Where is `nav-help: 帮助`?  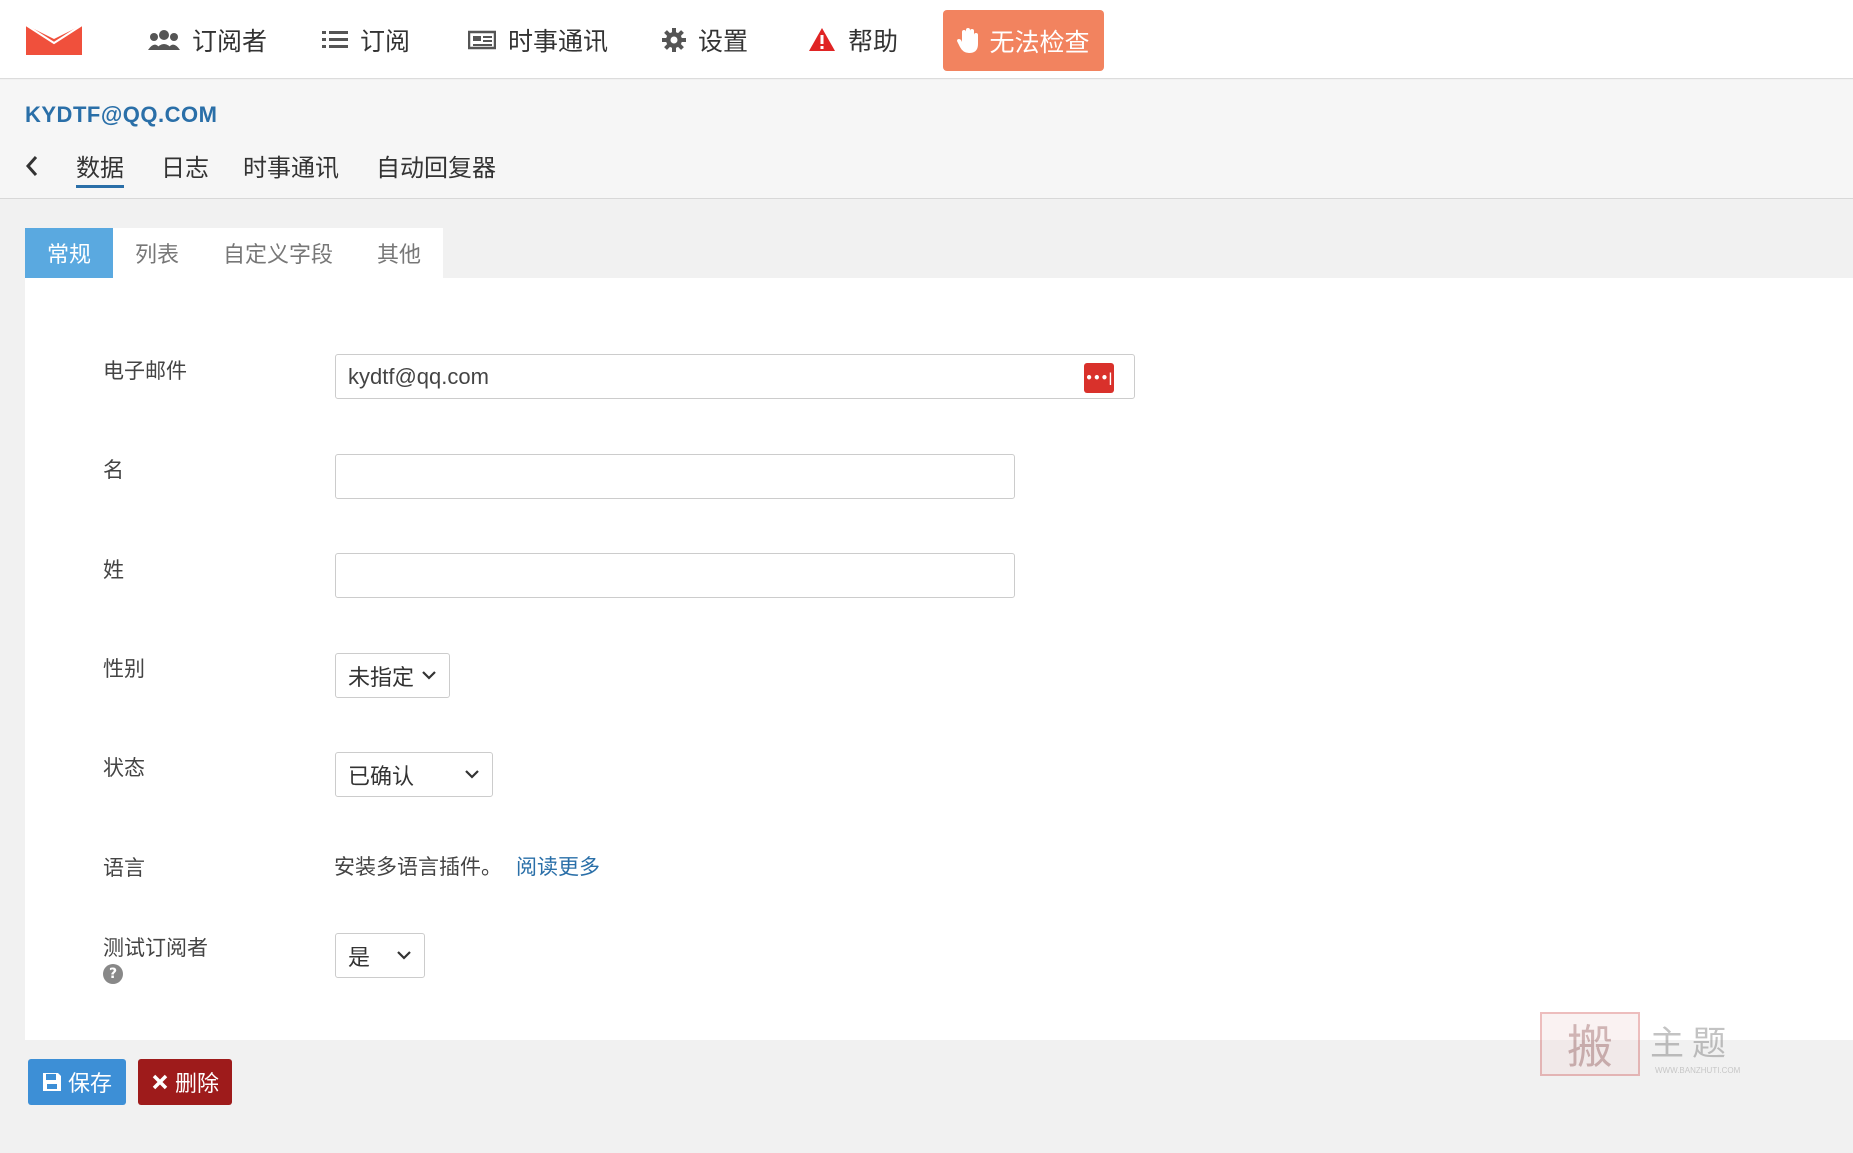 nav-help: 帮助 is located at coordinates (853, 39).